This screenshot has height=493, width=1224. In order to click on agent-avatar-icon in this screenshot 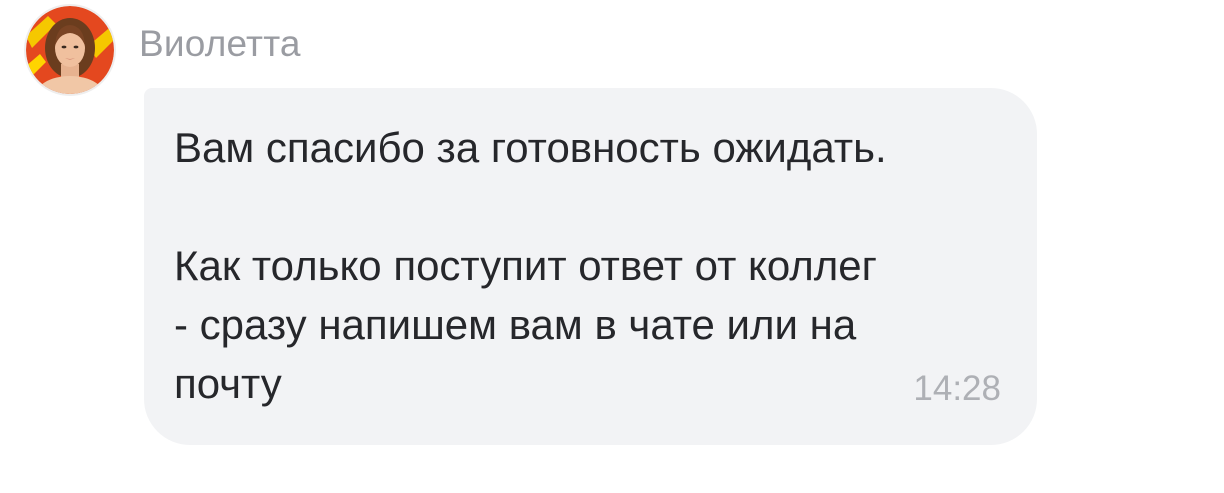, I will do `click(70, 50)`.